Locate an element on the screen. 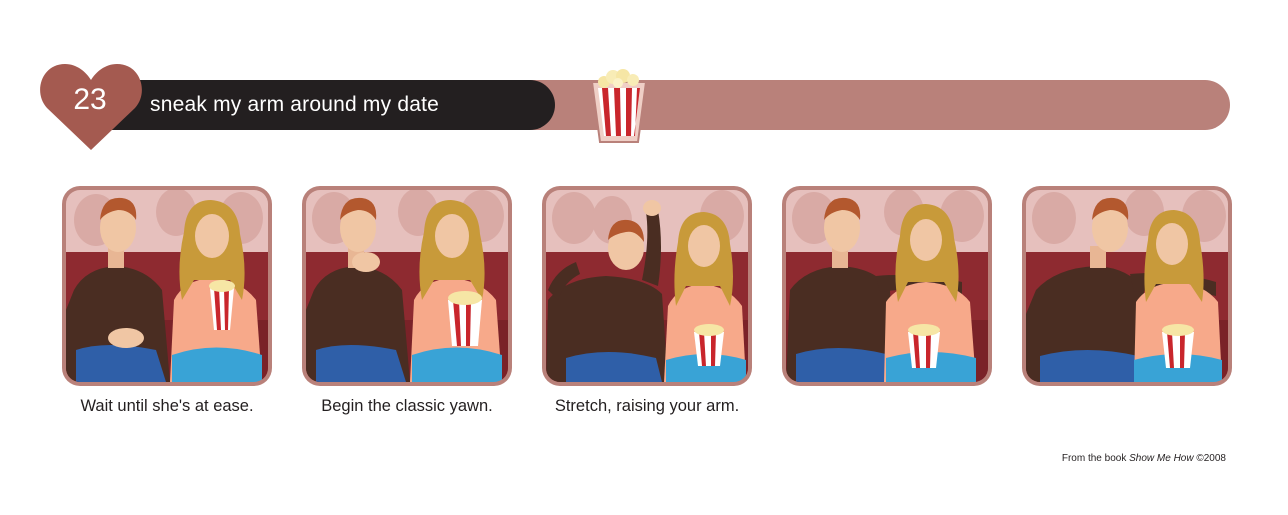 The width and height of the screenshot is (1288, 515). caption-1: Wait until she's at ease. is located at coordinates (167, 406).